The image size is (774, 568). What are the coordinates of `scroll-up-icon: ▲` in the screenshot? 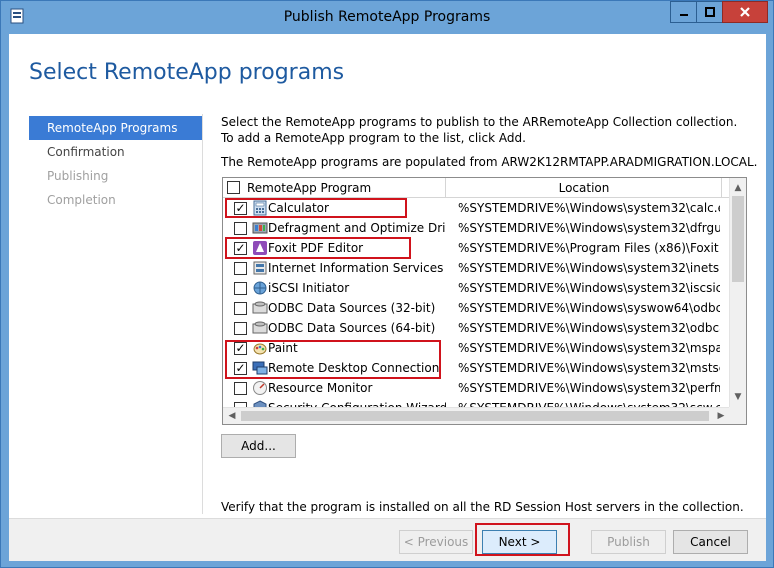 It's located at (738, 188).